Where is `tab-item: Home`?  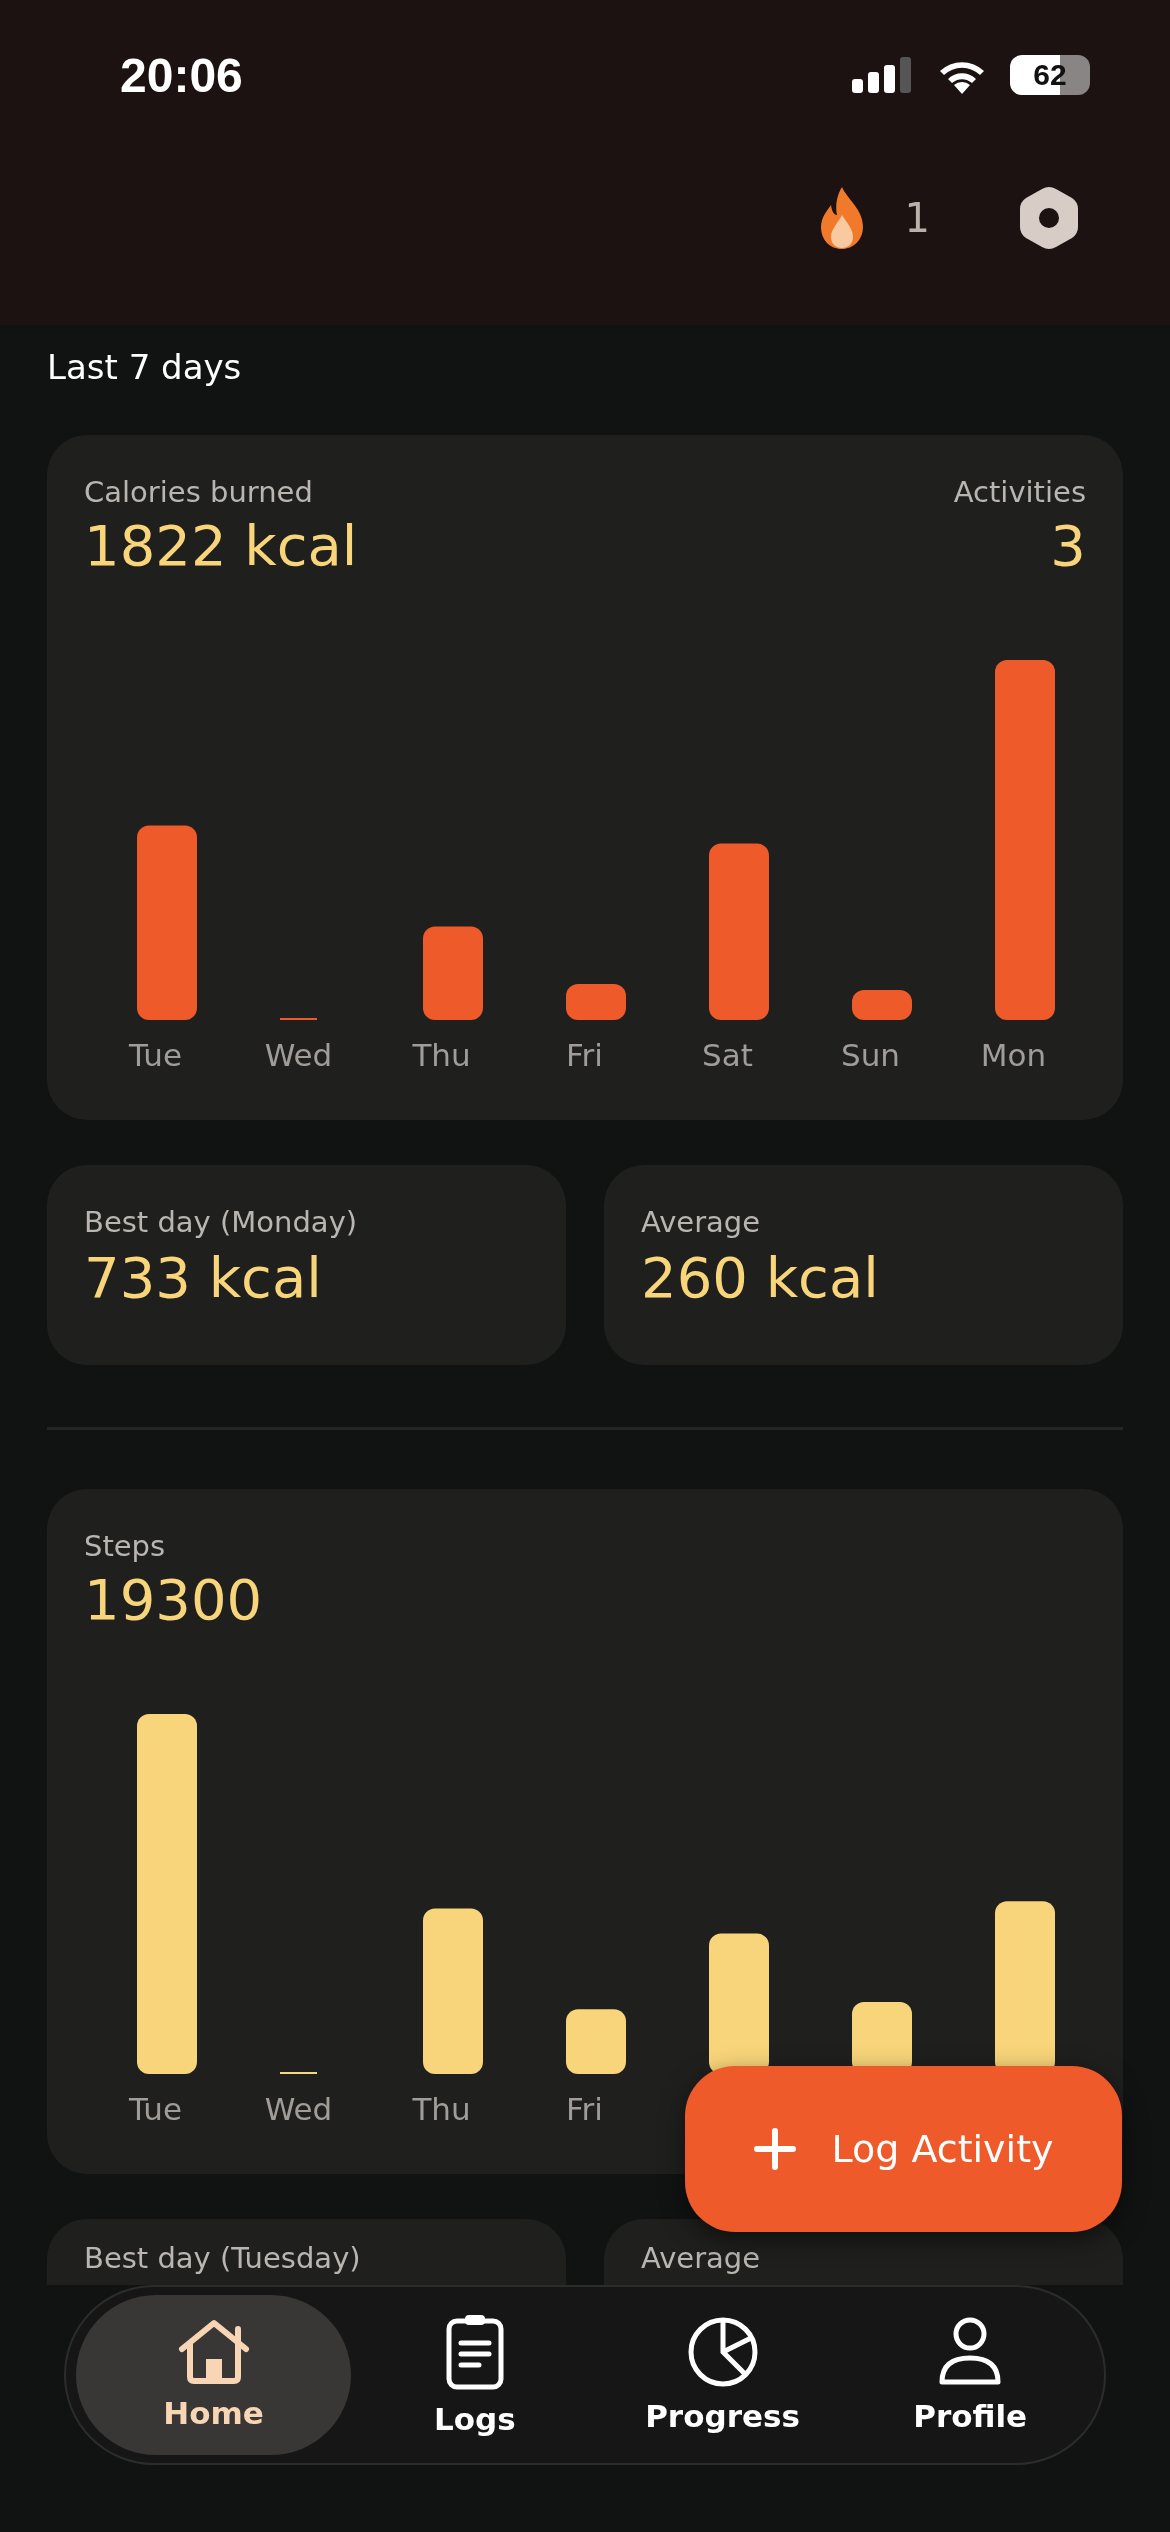 tab-item: Home is located at coordinates (213, 2375).